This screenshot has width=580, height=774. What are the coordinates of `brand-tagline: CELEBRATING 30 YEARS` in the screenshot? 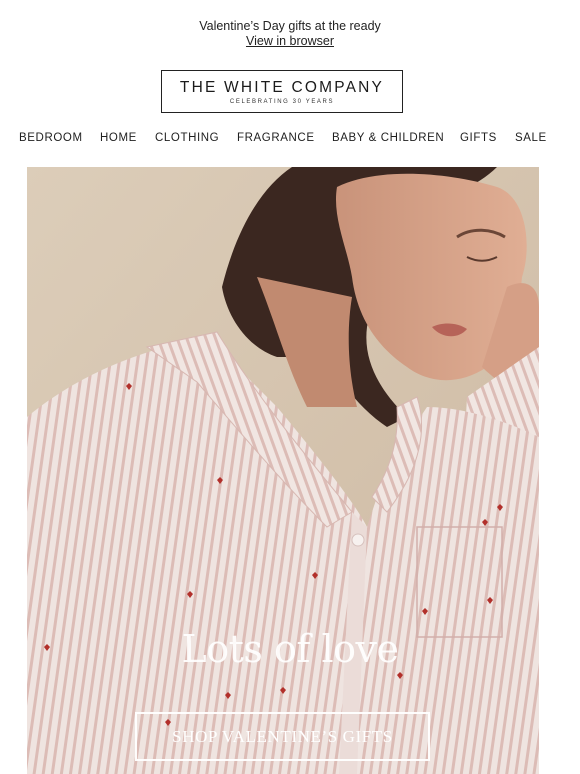 It's located at (282, 102).